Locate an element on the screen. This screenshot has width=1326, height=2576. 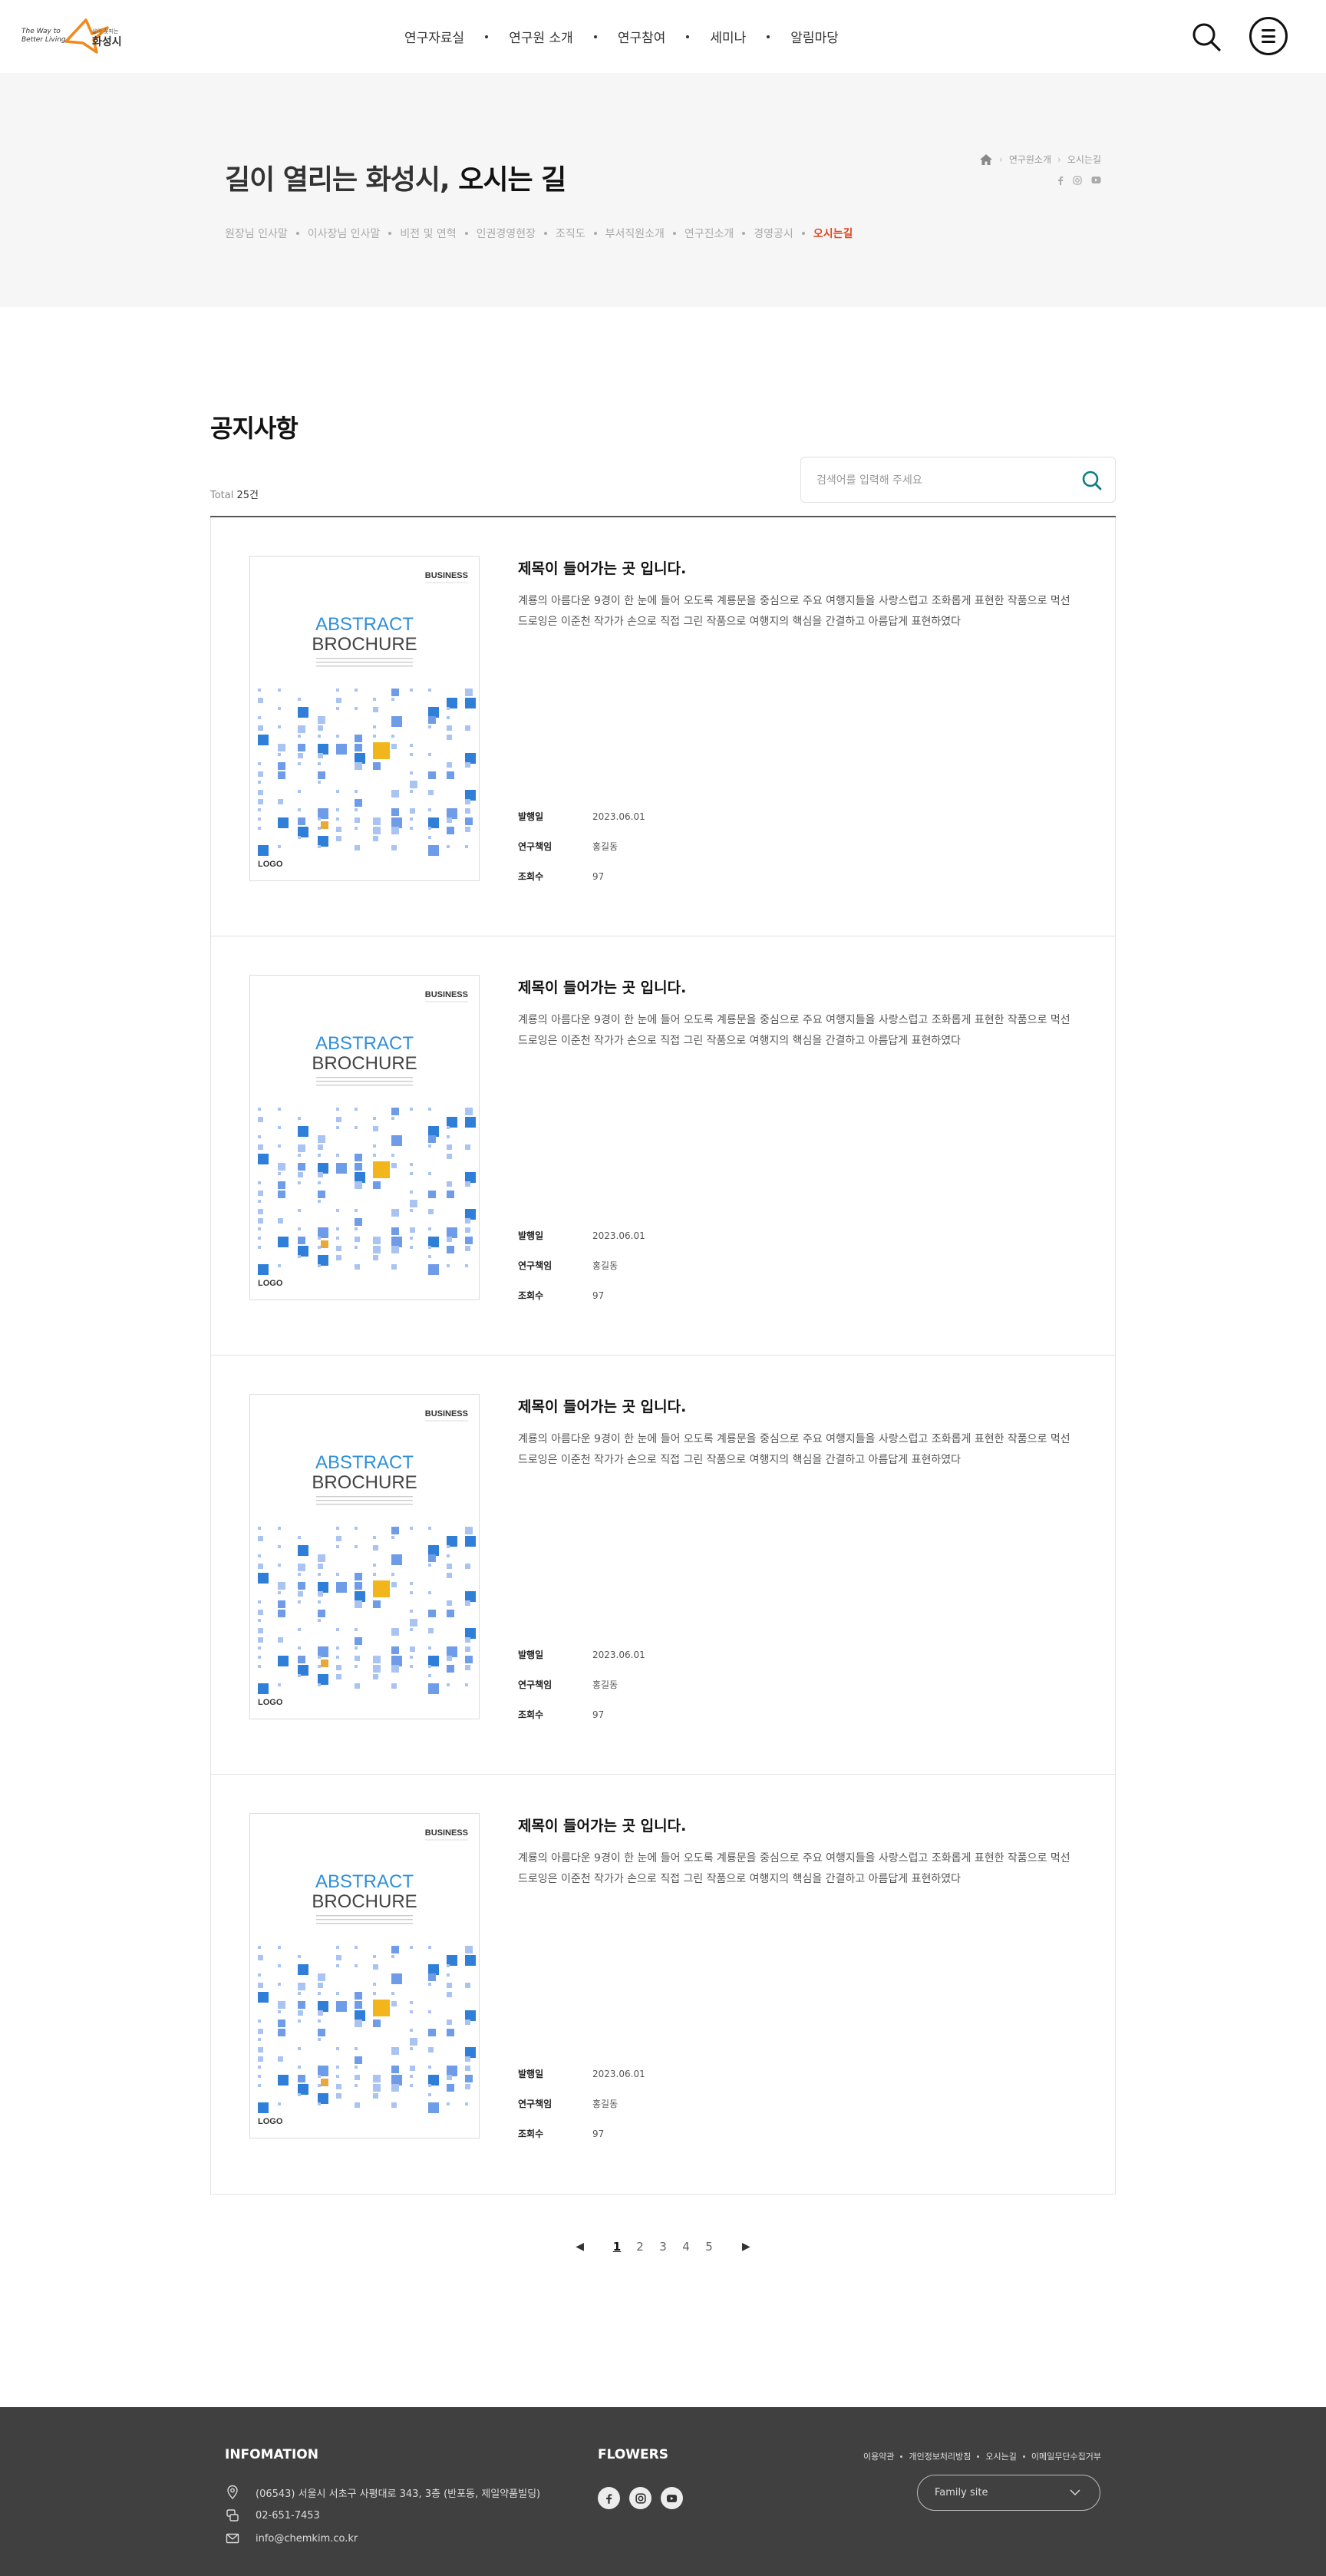
subnav-item: 원장님 인사말 is located at coordinates (256, 233).